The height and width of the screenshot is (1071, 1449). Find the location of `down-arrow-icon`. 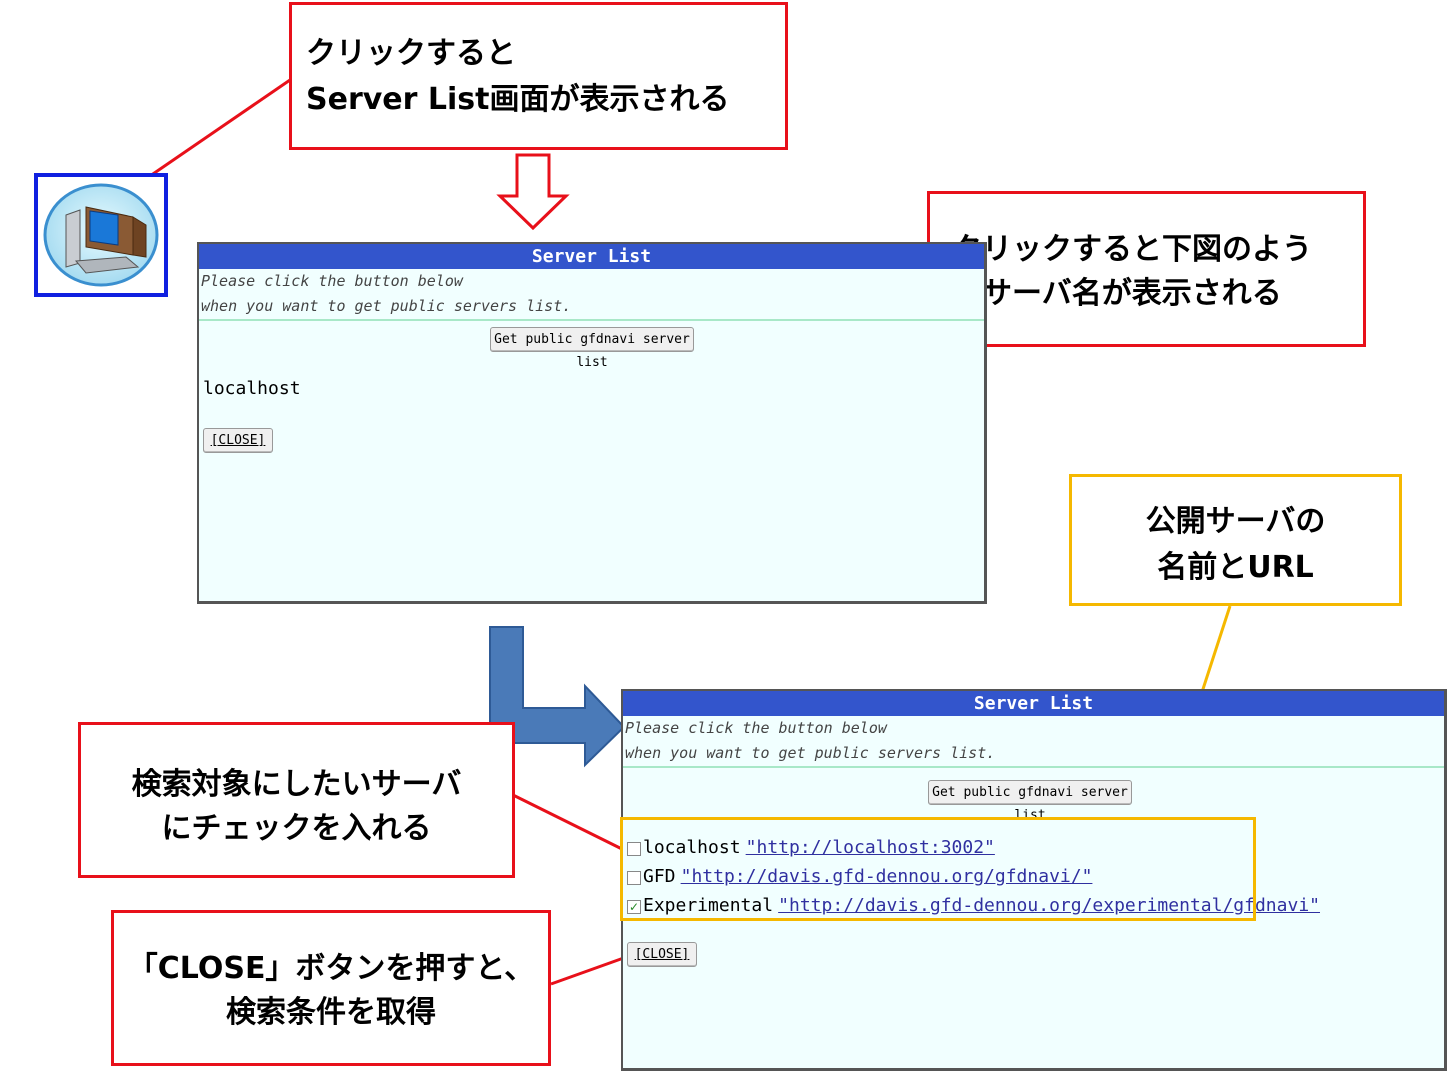

down-arrow-icon is located at coordinates (533, 192).